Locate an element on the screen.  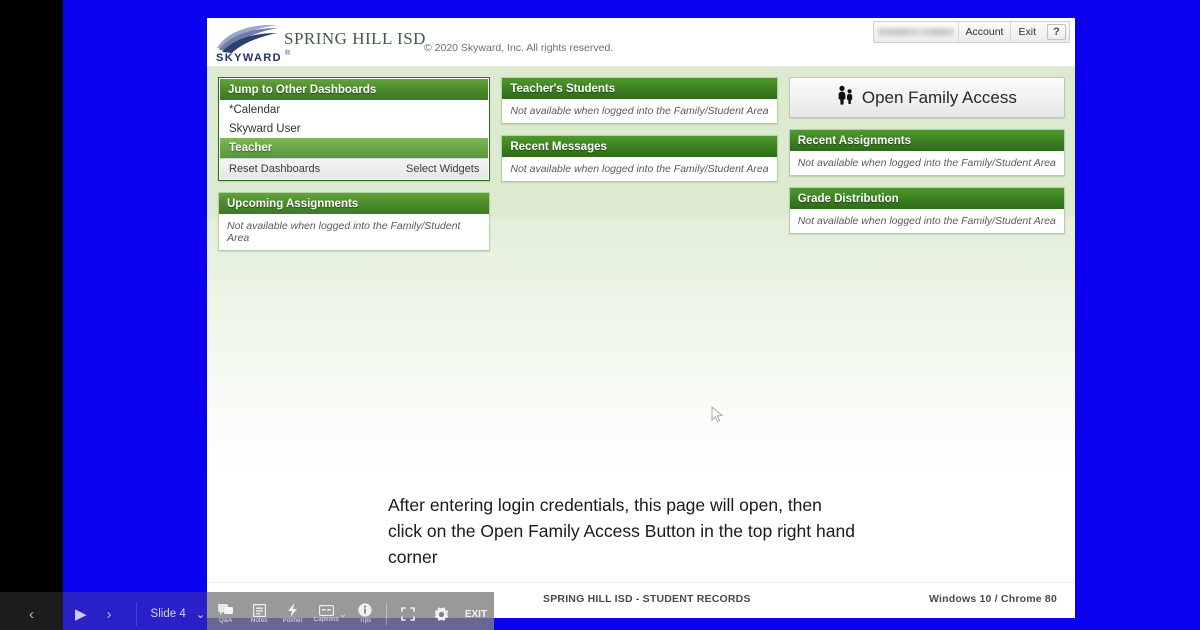
header-account-bar: Account Exit ? is located at coordinates (971, 32).